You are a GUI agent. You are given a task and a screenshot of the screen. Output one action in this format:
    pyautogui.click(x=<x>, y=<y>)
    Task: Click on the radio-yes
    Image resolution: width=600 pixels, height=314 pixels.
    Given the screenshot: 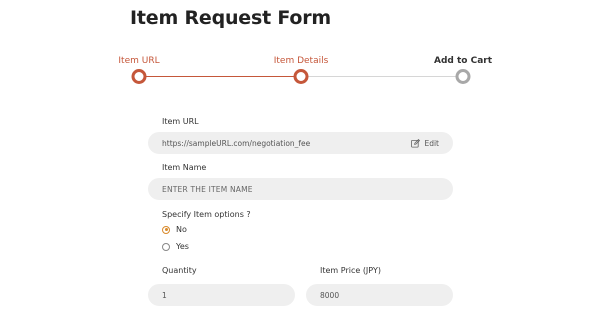 What is the action you would take?
    pyautogui.click(x=166, y=246)
    